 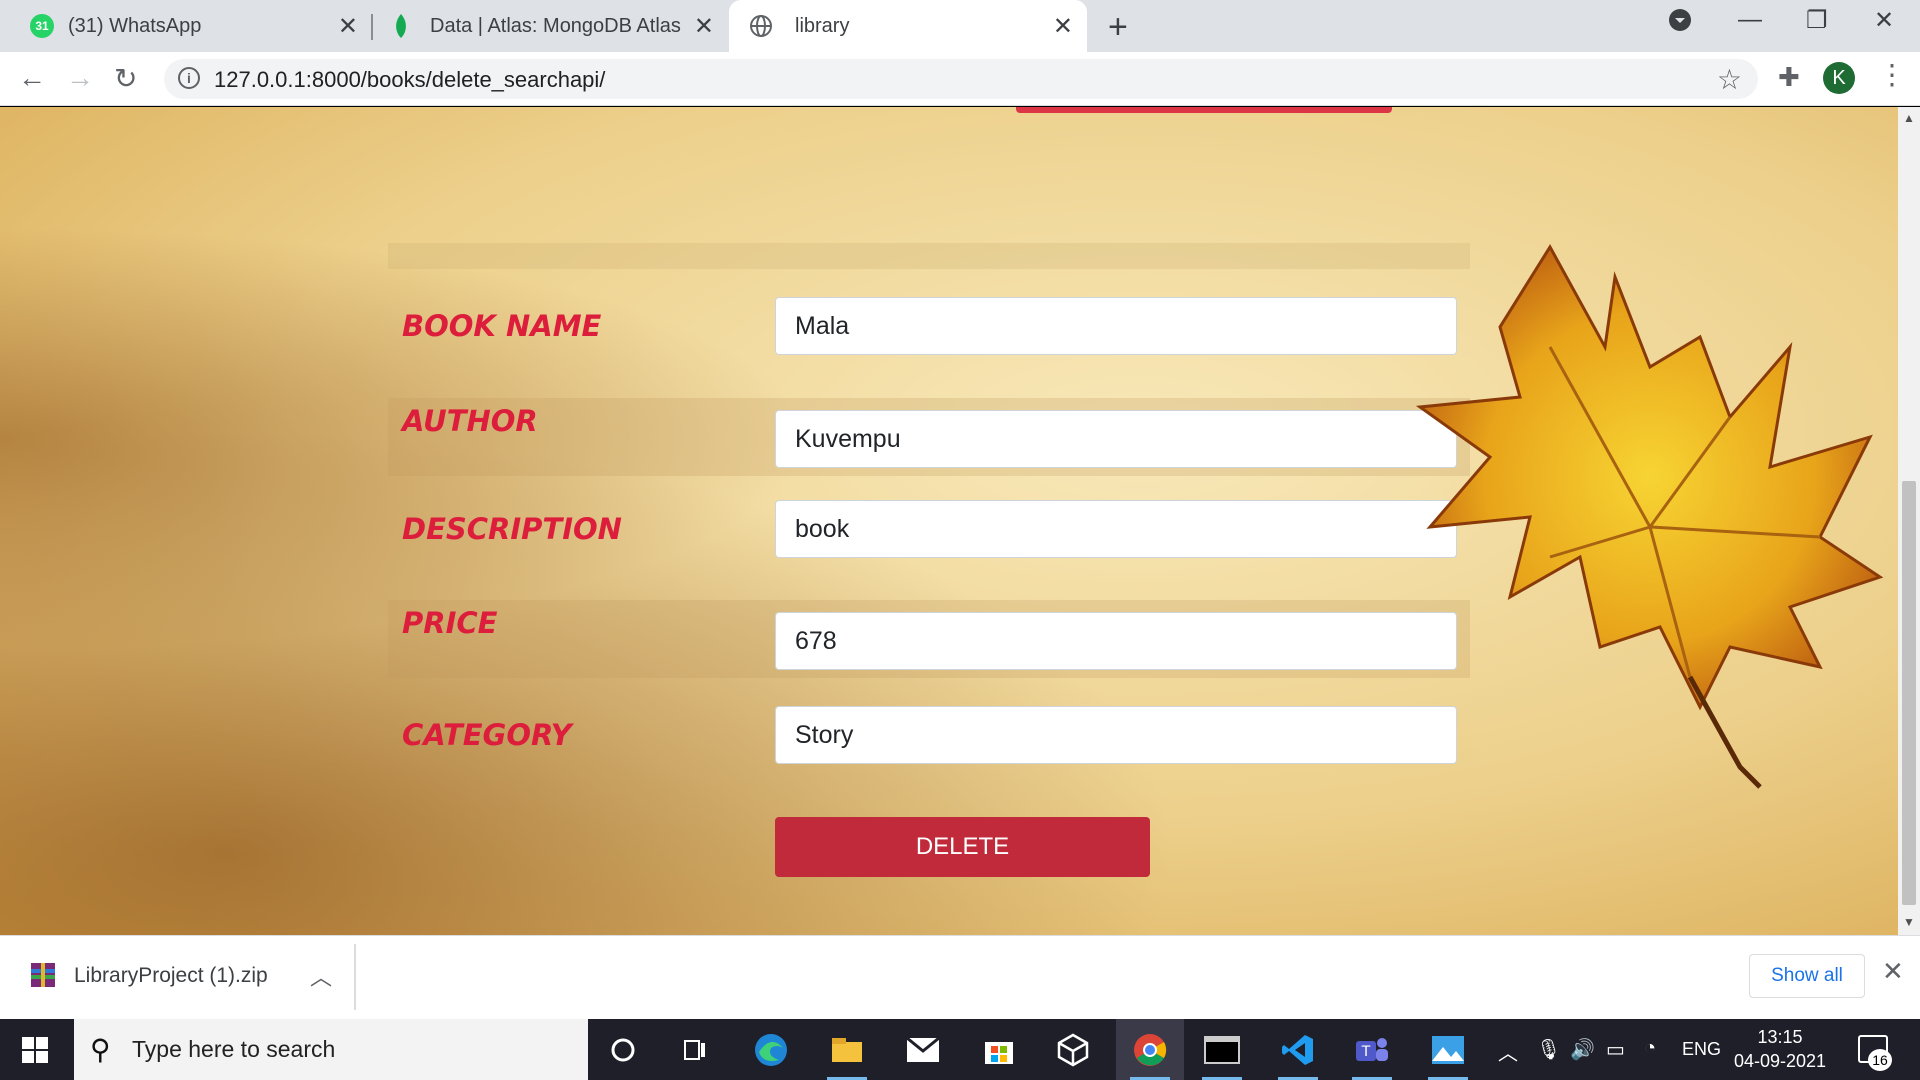 What do you see at coordinates (761, 26) in the screenshot?
I see `globe-icon` at bounding box center [761, 26].